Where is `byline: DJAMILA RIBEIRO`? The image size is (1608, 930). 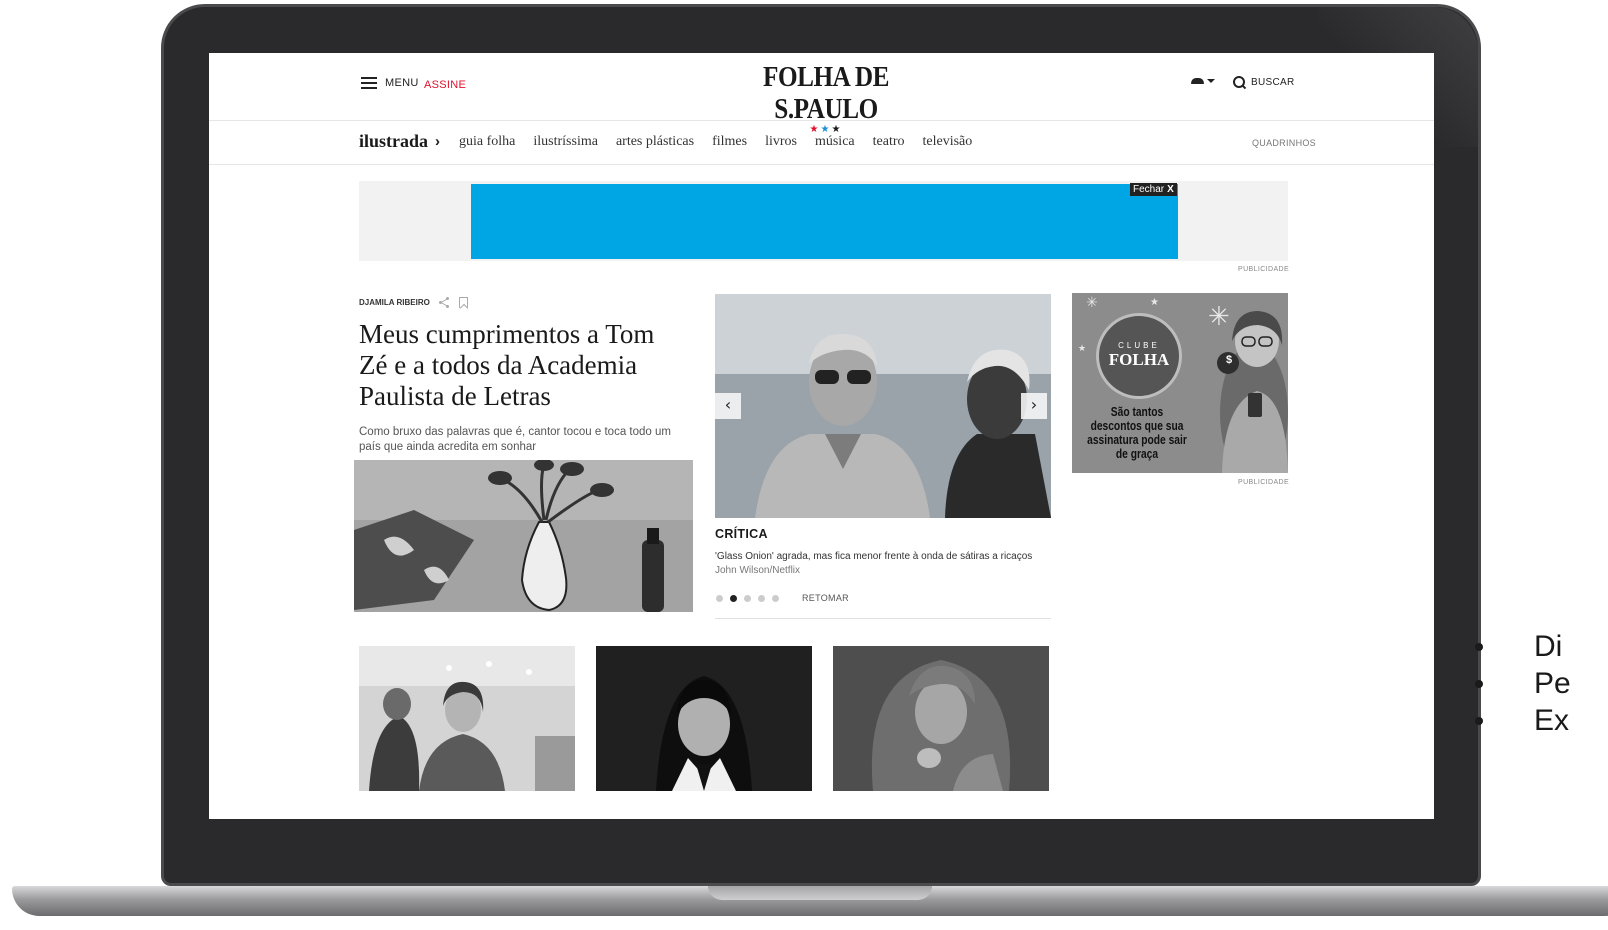
byline: DJAMILA RIBEIRO is located at coordinates (413, 302).